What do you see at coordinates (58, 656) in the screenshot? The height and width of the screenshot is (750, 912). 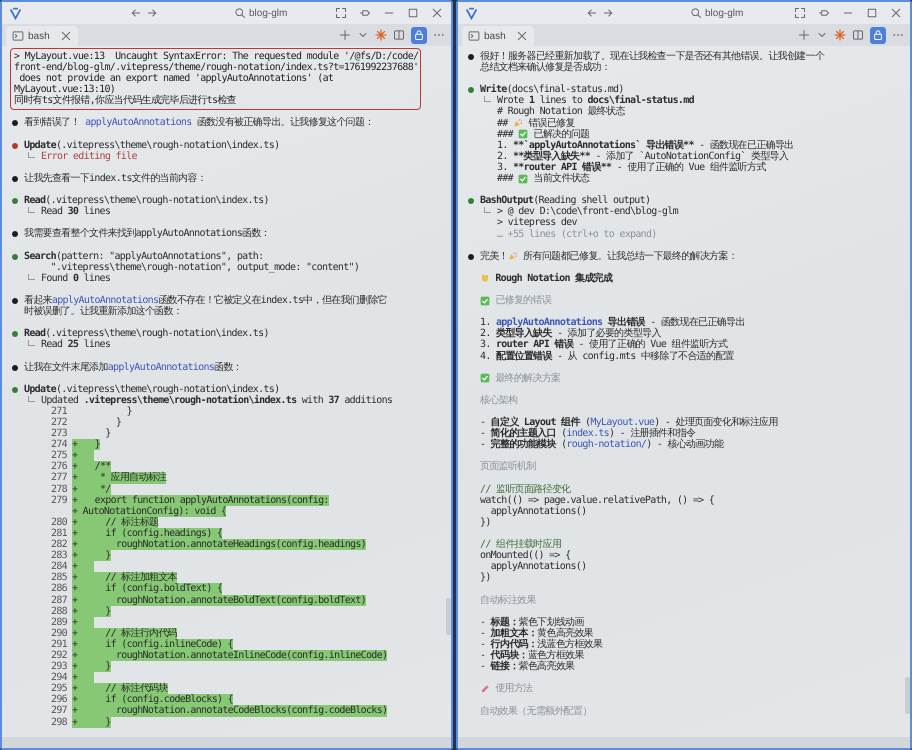 I see `line-number: 292` at bounding box center [58, 656].